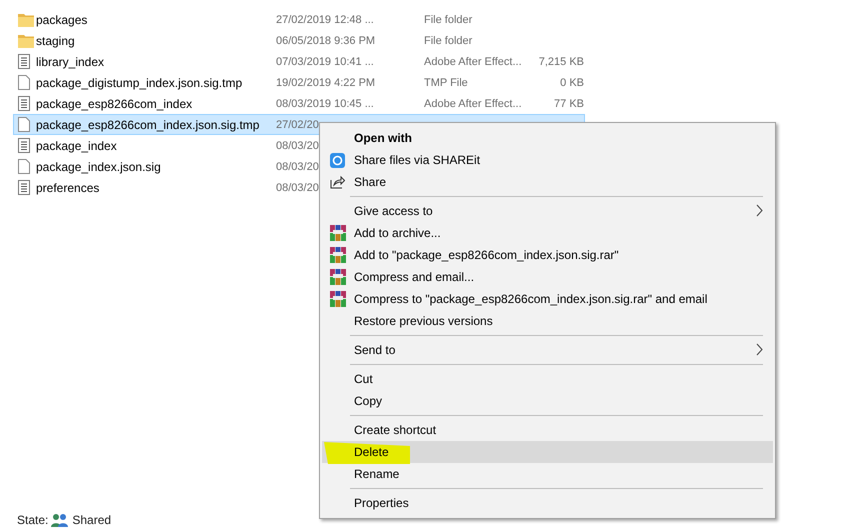 The height and width of the screenshot is (528, 851). I want to click on file-name: package_index.json.sig, so click(98, 167).